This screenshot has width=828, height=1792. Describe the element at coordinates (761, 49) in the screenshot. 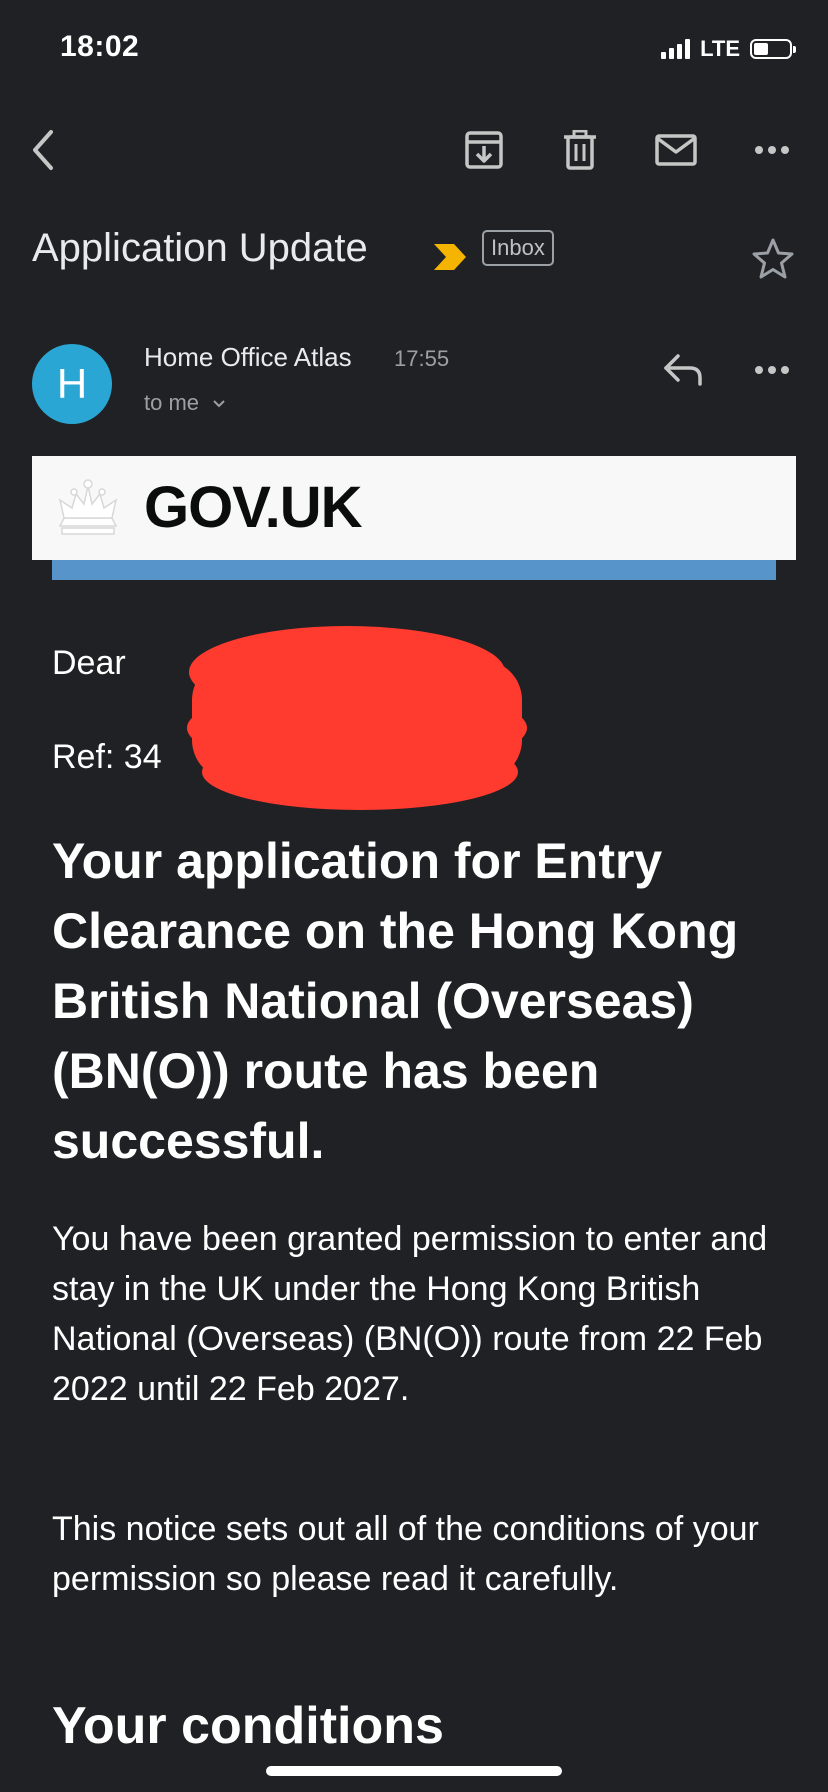

I see `battery-fill` at that location.